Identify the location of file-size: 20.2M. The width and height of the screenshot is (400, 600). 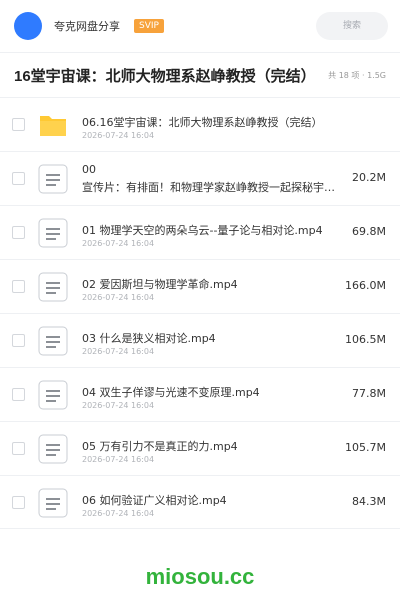
(369, 177).